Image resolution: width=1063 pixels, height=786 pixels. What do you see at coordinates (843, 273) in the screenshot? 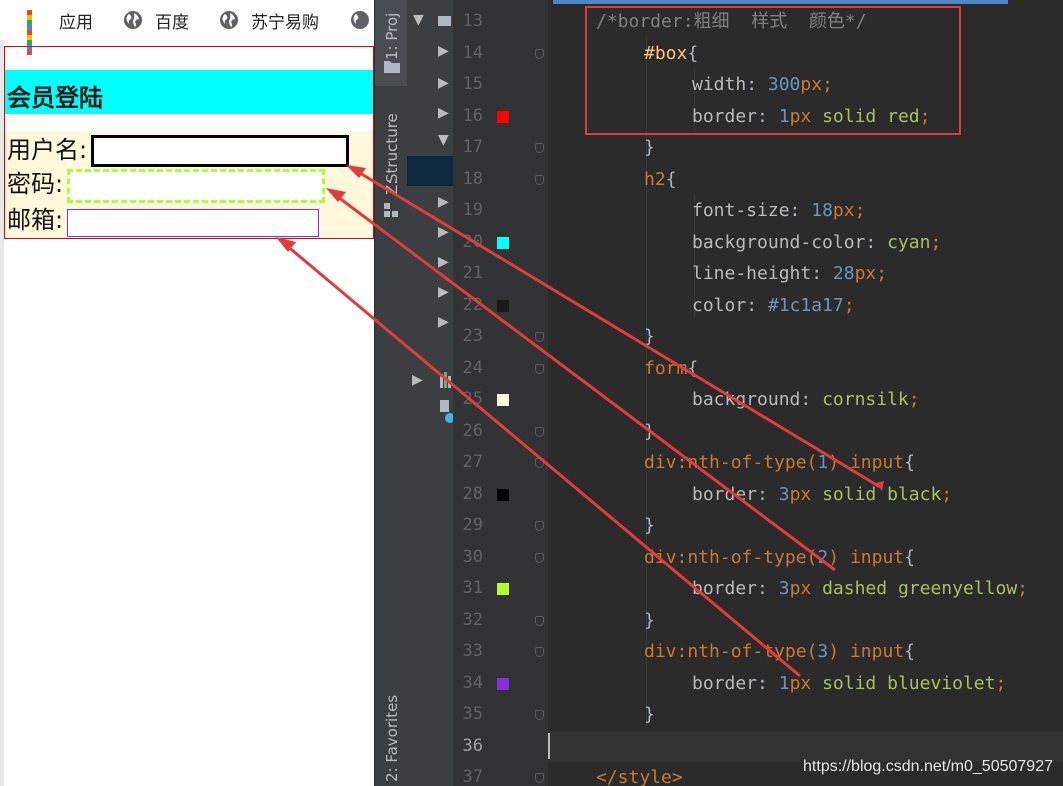
I see `code-token: 28` at bounding box center [843, 273].